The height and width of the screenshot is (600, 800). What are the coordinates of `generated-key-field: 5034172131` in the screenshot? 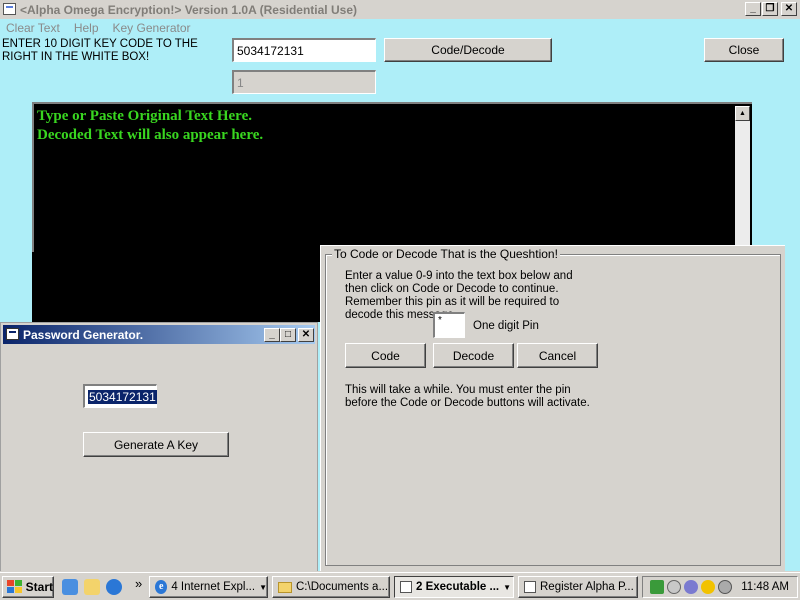 It's located at (120, 396).